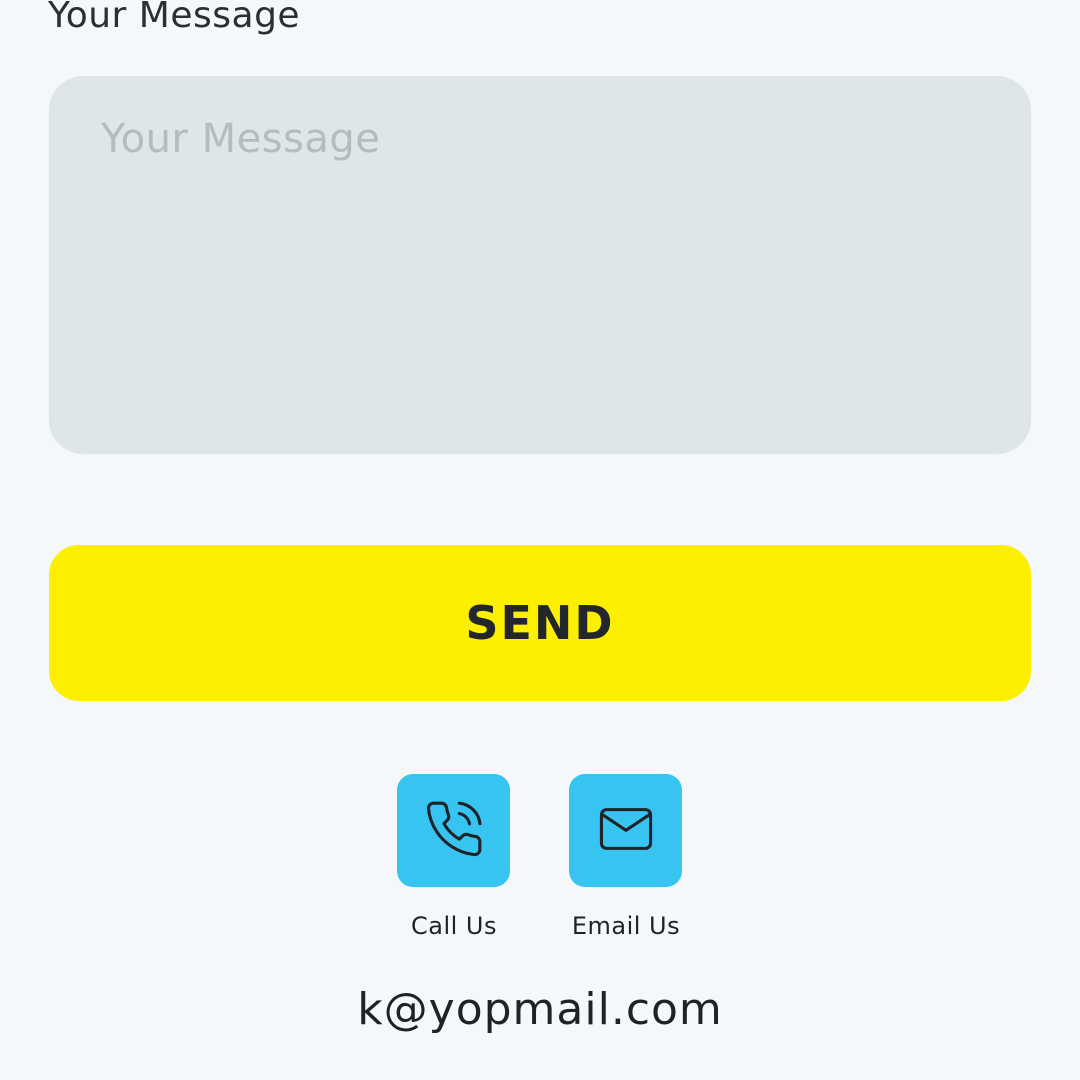 Image resolution: width=1080 pixels, height=1080 pixels. Describe the element at coordinates (626, 926) in the screenshot. I see `email-us-label: Email Us` at that location.